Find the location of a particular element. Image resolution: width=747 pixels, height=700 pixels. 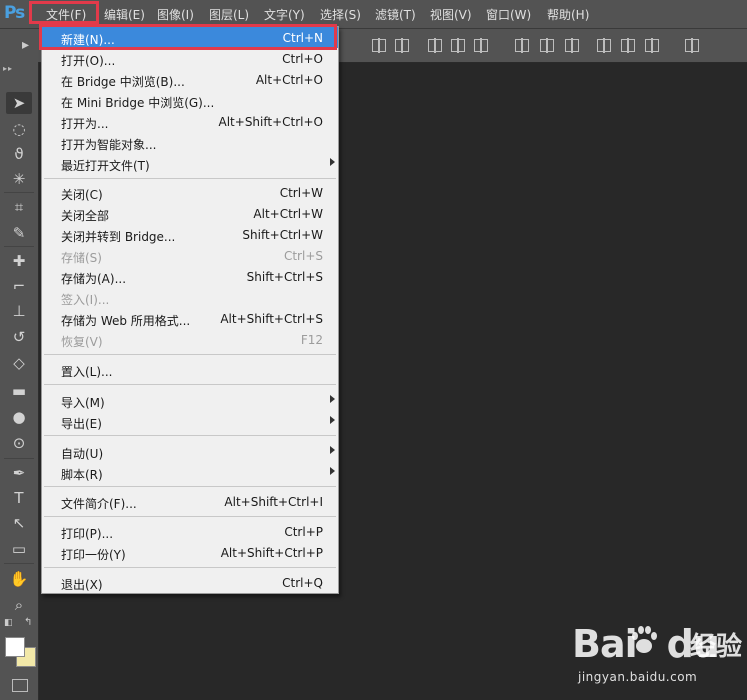

menu-item-label: 恢复(V) is located at coordinates (82, 342).